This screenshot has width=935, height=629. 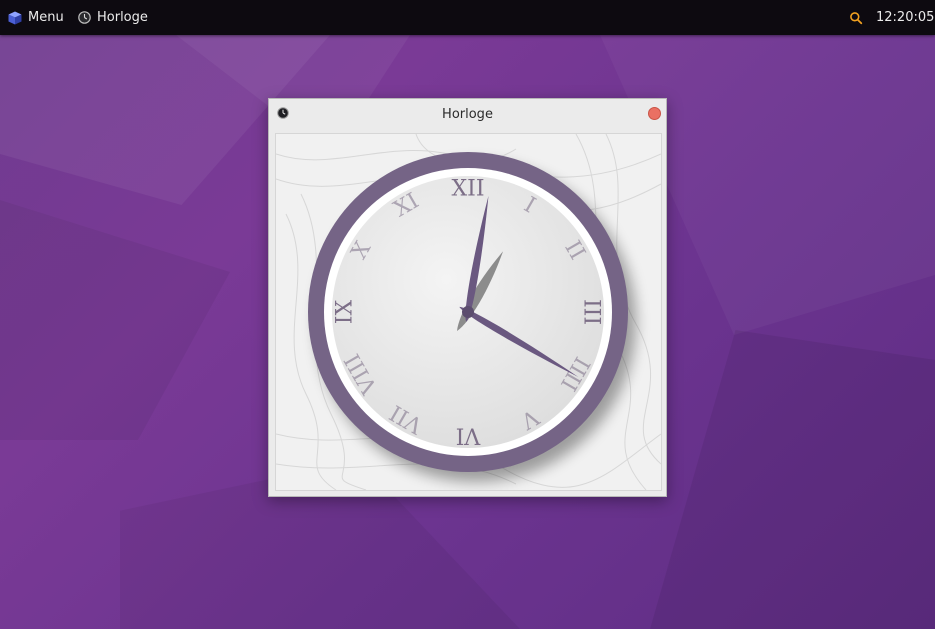 What do you see at coordinates (46, 17) in the screenshot?
I see `menu-label: Menu` at bounding box center [46, 17].